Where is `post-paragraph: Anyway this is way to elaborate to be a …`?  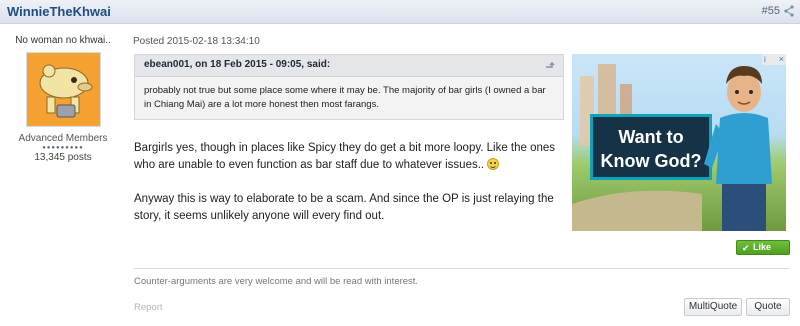
post-paragraph: Anyway this is way to elaborate to be a … is located at coordinates (344, 207).